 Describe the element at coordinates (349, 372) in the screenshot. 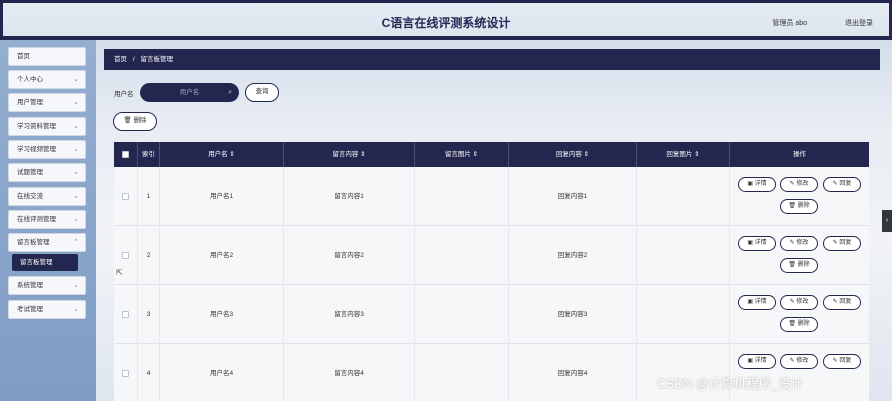

I see `cell-content: 留言内容4` at that location.